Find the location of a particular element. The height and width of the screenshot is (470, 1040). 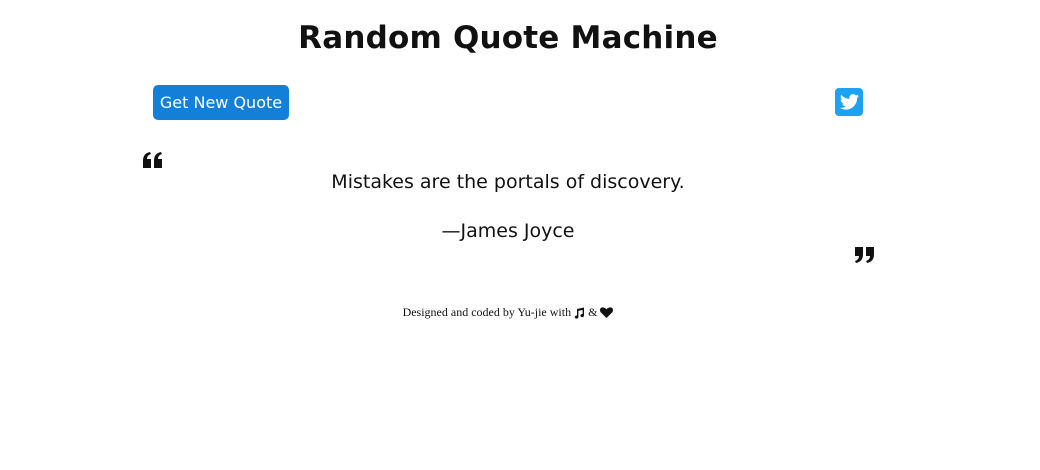

footer-ampersand: & is located at coordinates (593, 312).